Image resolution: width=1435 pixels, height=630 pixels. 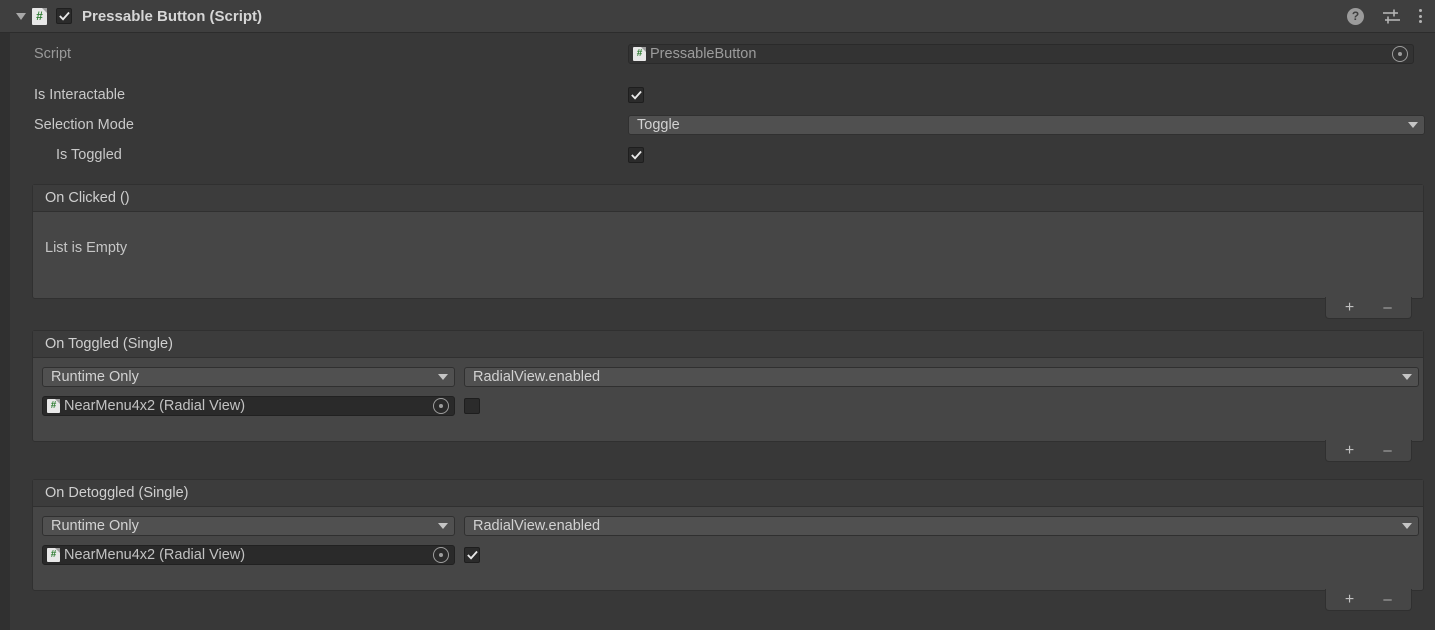 What do you see at coordinates (728, 493) in the screenshot?
I see `event-title: On Detoggled (Single)` at bounding box center [728, 493].